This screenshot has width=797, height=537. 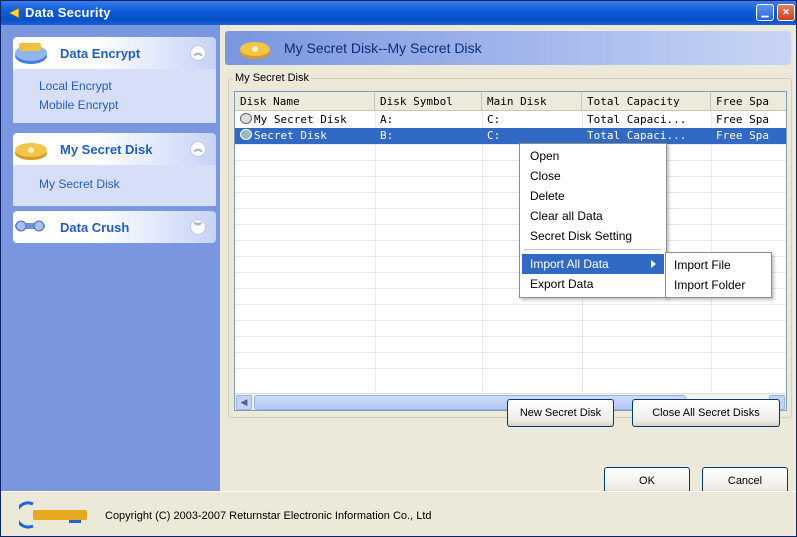 What do you see at coordinates (428, 101) in the screenshot?
I see `column-header: Disk Symbol` at bounding box center [428, 101].